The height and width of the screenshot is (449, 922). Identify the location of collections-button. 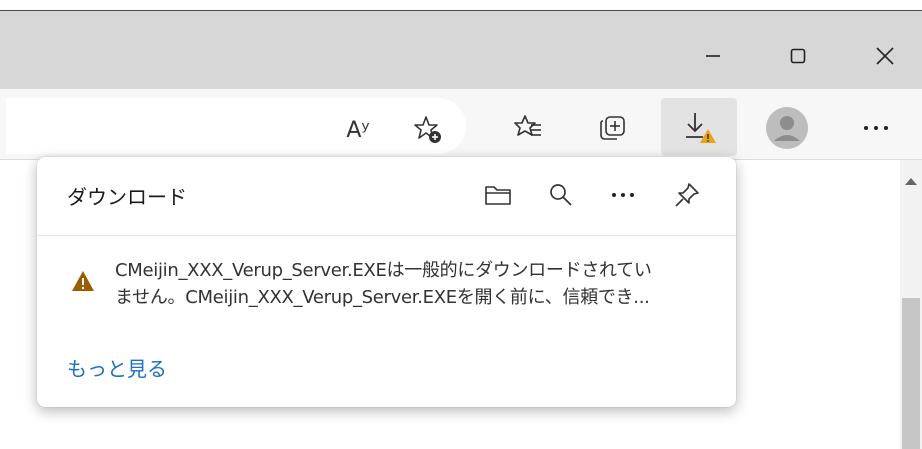
(612, 128).